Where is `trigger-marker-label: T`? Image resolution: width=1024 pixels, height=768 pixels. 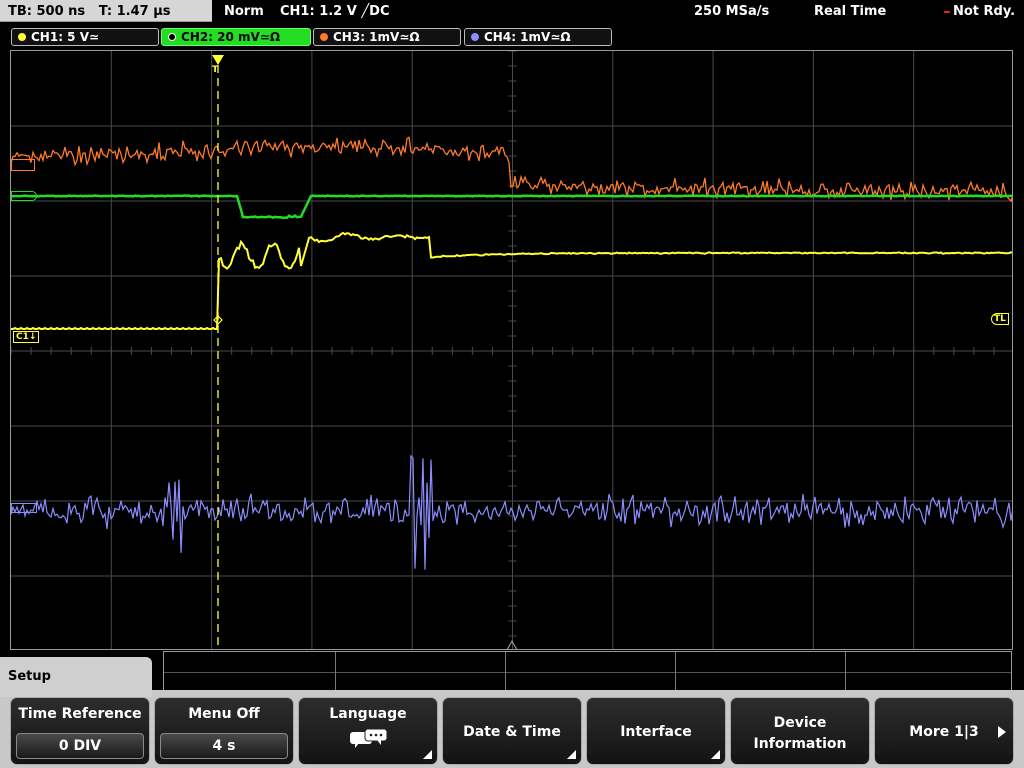
trigger-marker-label: T is located at coordinates (215, 70).